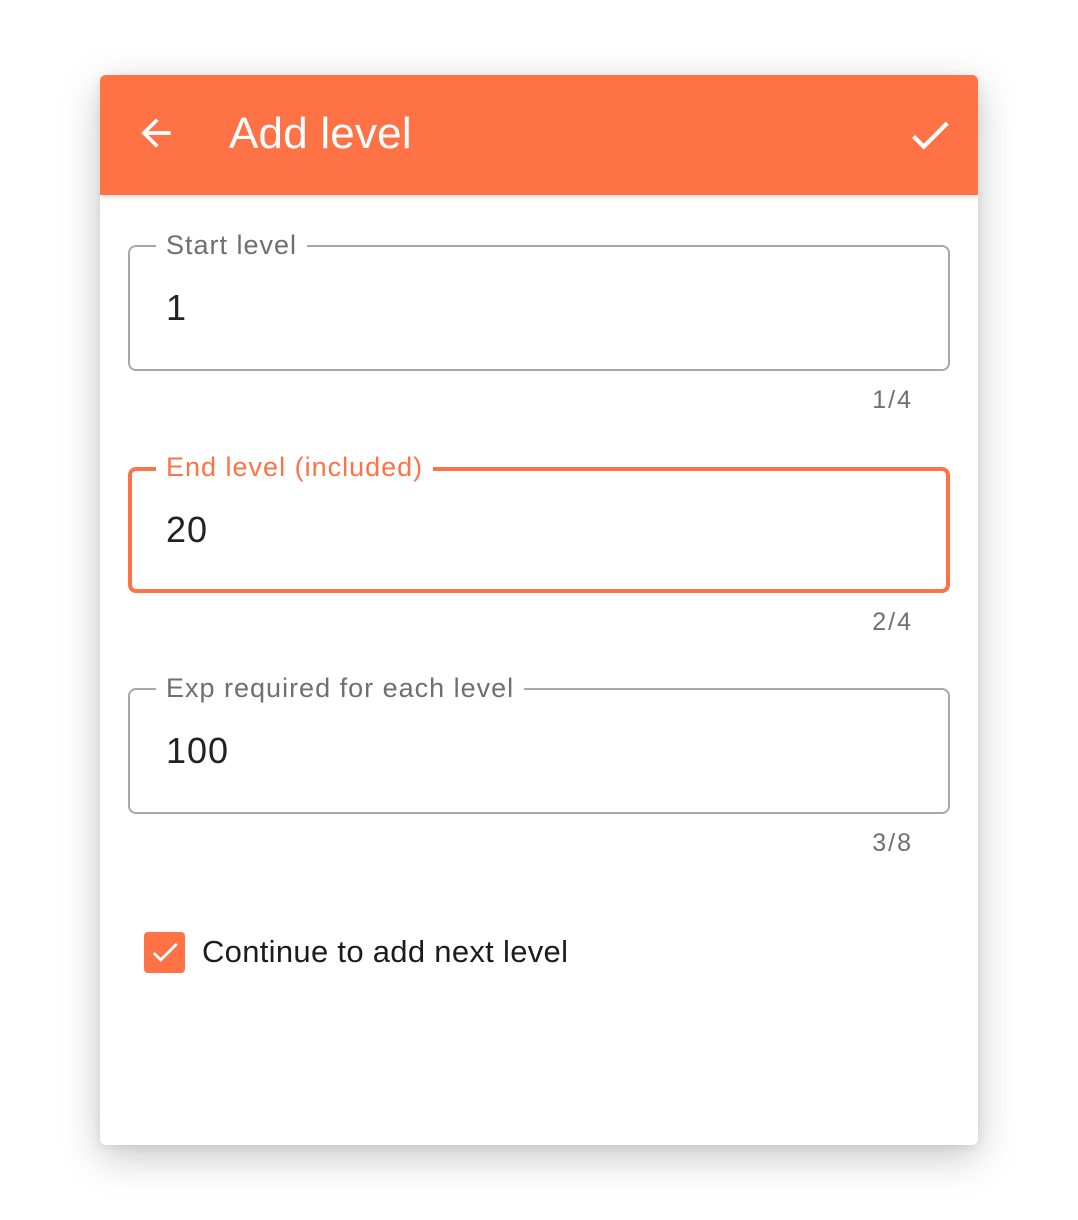 The width and height of the screenshot is (1078, 1220). What do you see at coordinates (340, 688) in the screenshot?
I see `exp-required-label: Exp required for each level` at bounding box center [340, 688].